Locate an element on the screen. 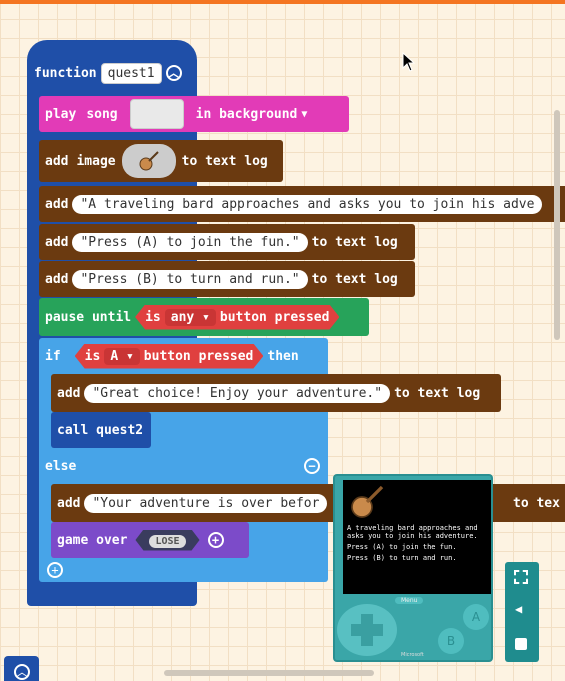 This screenshot has height=681, width=565. a-button-pressed-condition: is A ▾ button pressed is located at coordinates (169, 356).